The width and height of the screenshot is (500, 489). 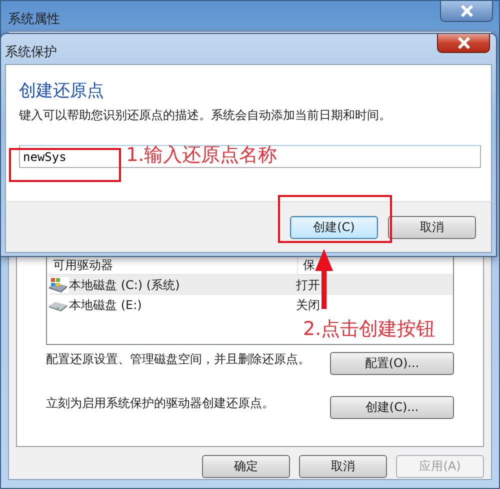 I want to click on configure-description: 配置还原设置、管理磁盘空间，并且删除还原点。, so click(x=178, y=359).